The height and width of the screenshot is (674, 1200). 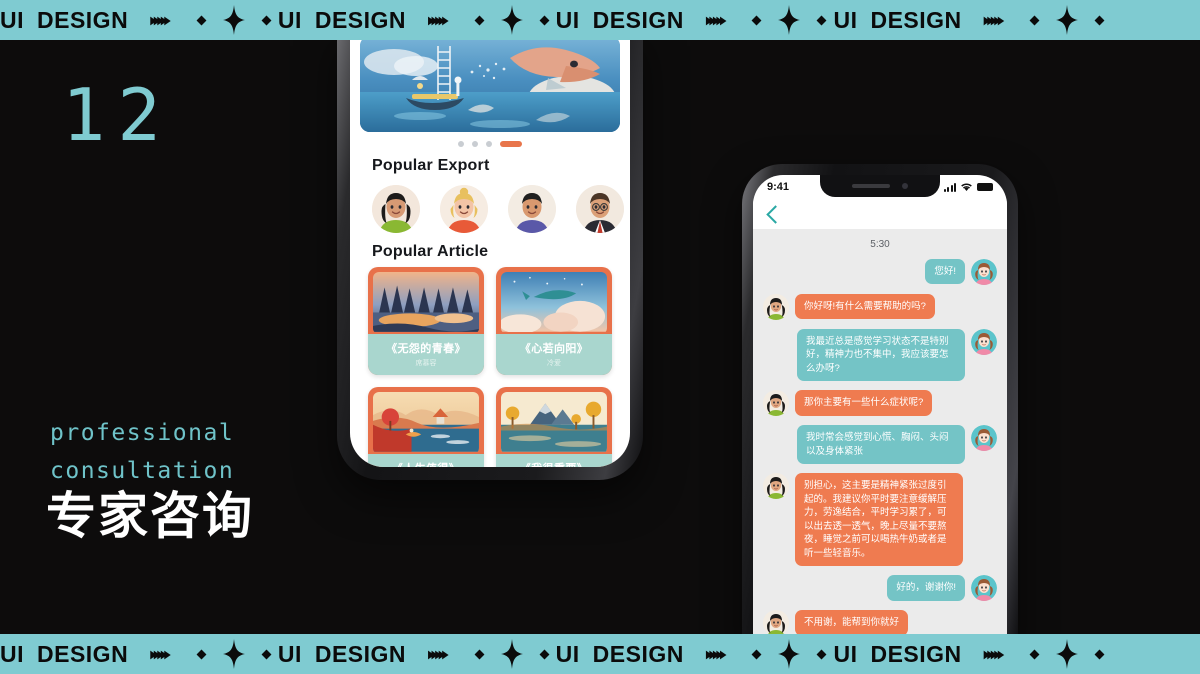 I want to click on message-bubble-outgoing: 我时常会感觉到心慌、胸闷、头闷以及身体紧张, so click(x=881, y=445).